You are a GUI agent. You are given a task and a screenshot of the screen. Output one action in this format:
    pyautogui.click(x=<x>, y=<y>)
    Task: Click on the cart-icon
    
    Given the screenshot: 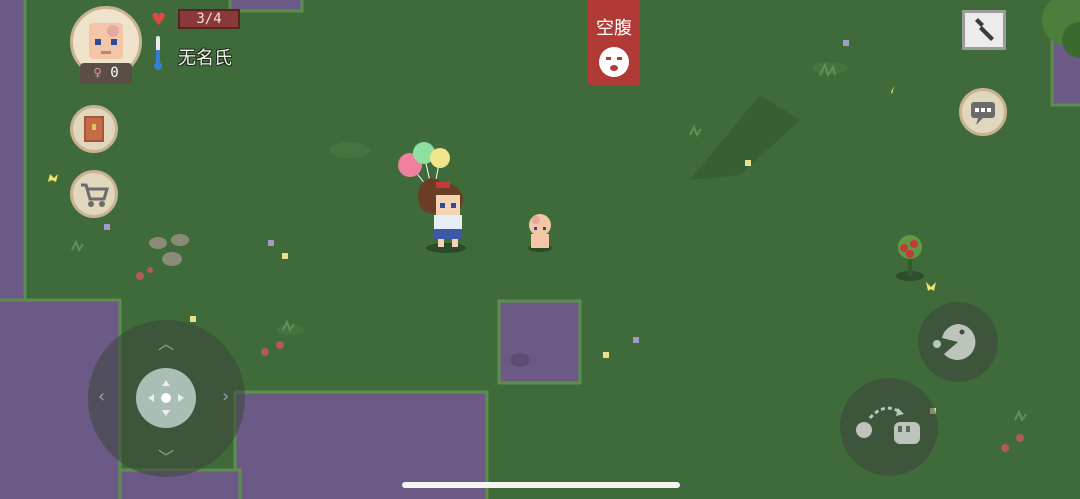 What is the action you would take?
    pyautogui.click(x=95, y=195)
    